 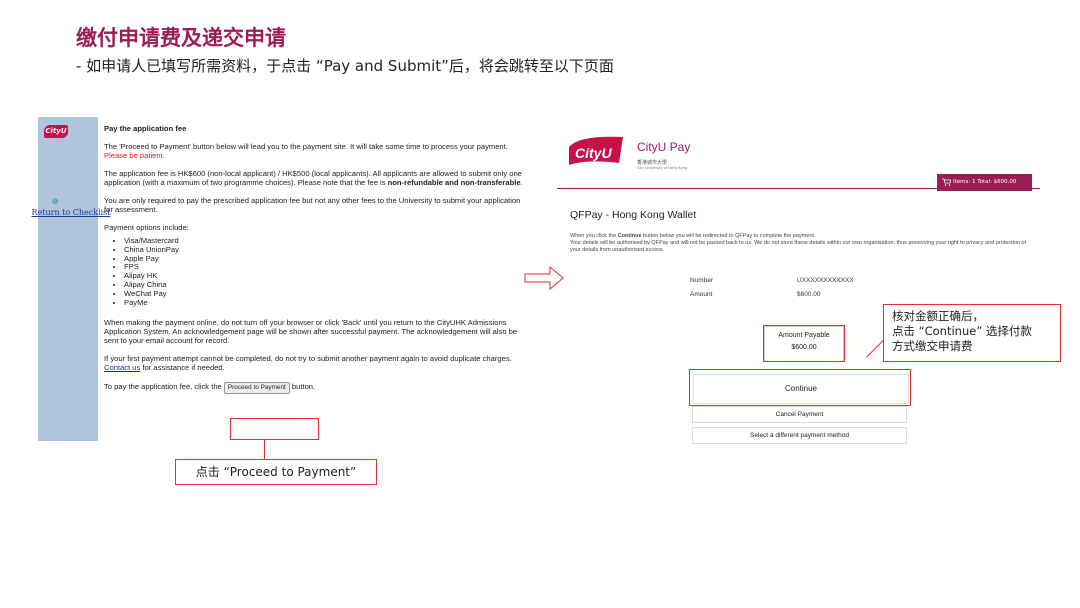 What do you see at coordinates (146, 227) in the screenshot?
I see `payment-options-label: Payment options include:` at bounding box center [146, 227].